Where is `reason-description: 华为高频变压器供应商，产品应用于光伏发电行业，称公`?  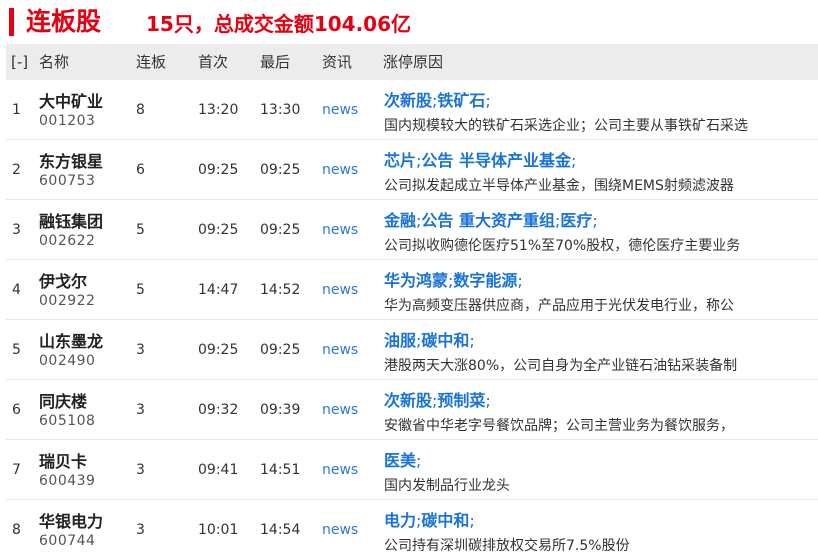 reason-description: 华为高频变压器供应商，产品应用于光伏发电行业，称公 is located at coordinates (559, 306).